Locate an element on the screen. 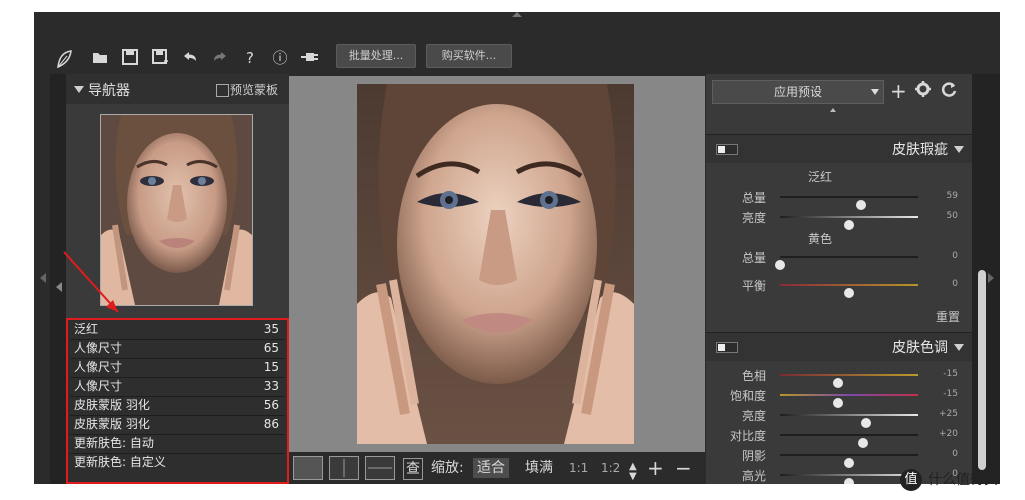  annotation-arrow is located at coordinates (91, 282).